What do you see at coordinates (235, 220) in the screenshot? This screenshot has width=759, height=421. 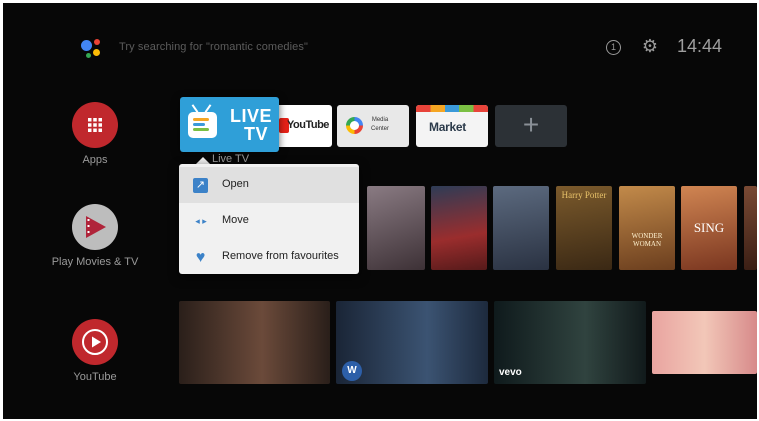 I see `menu-label-move: Move` at bounding box center [235, 220].